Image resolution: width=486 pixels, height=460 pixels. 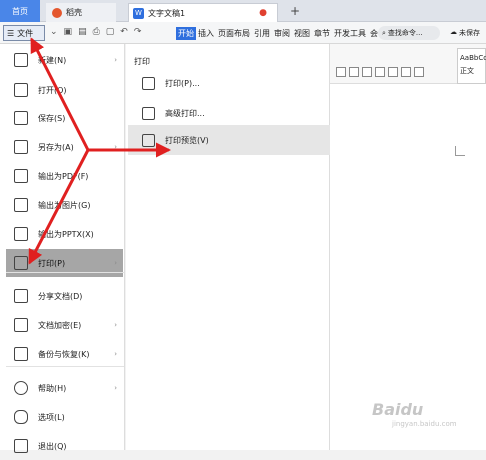 I want to click on file-menu-item-label: 输出为PPTX(X), so click(x=66, y=234).